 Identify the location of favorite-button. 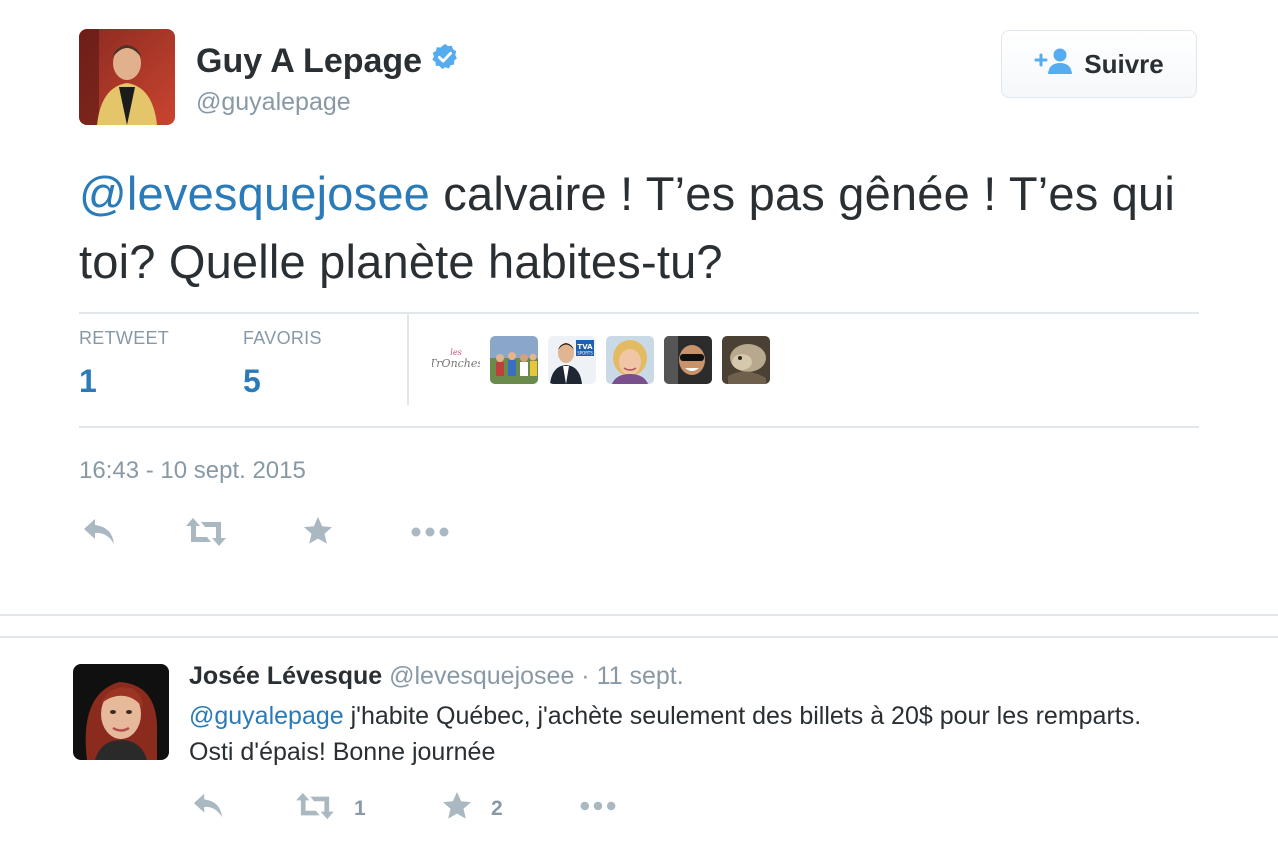
(318, 533).